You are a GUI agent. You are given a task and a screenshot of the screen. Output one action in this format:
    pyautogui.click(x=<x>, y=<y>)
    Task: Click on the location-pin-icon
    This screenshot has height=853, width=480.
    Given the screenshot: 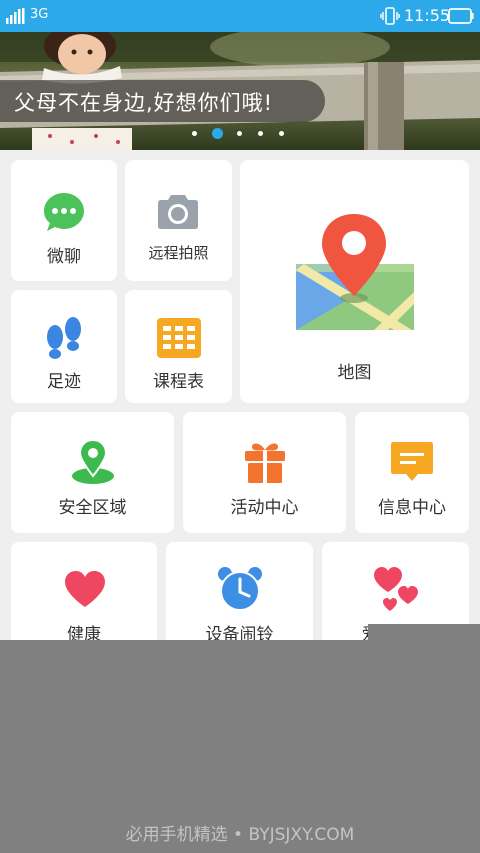 What is the action you would take?
    pyautogui.click(x=93, y=464)
    